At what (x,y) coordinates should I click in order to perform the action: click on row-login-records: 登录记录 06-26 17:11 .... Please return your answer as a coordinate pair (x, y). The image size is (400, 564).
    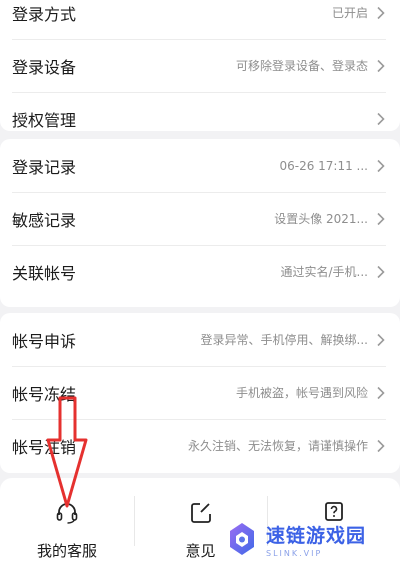
    Looking at the image, I should click on (200, 165).